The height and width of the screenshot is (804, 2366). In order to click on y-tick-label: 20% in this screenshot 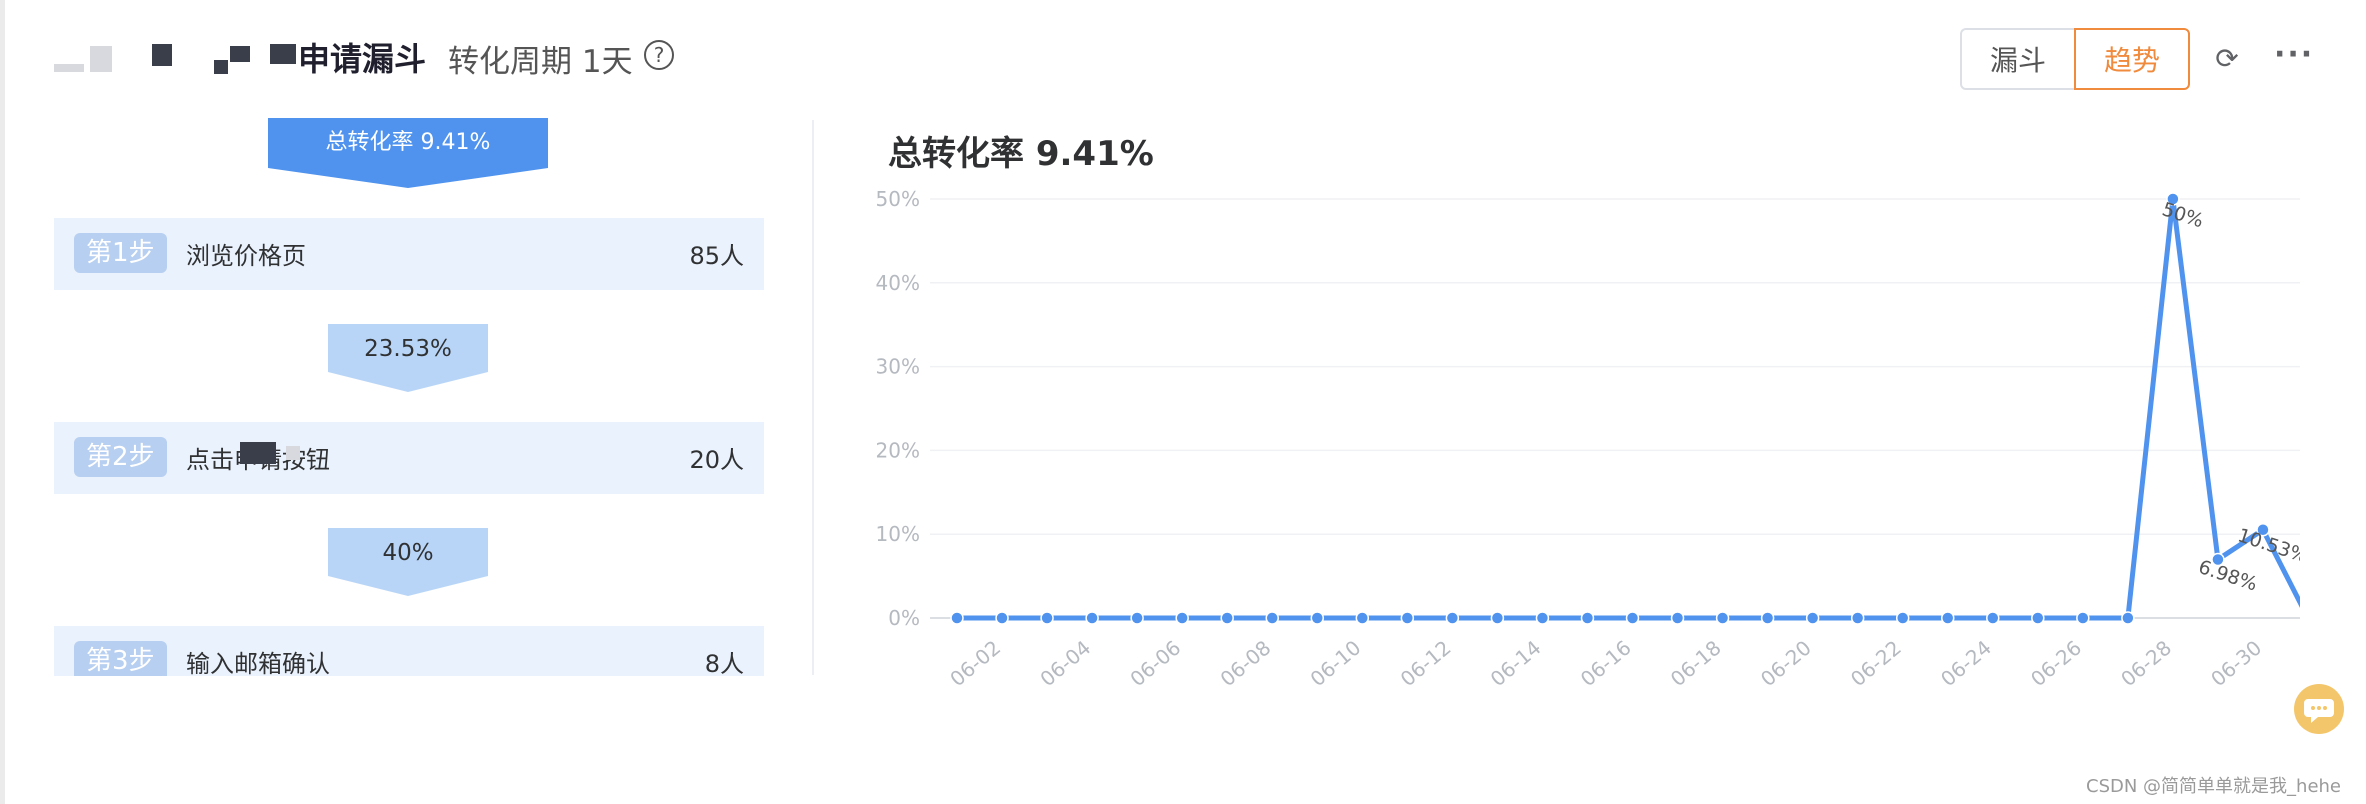, I will do `click(898, 450)`.